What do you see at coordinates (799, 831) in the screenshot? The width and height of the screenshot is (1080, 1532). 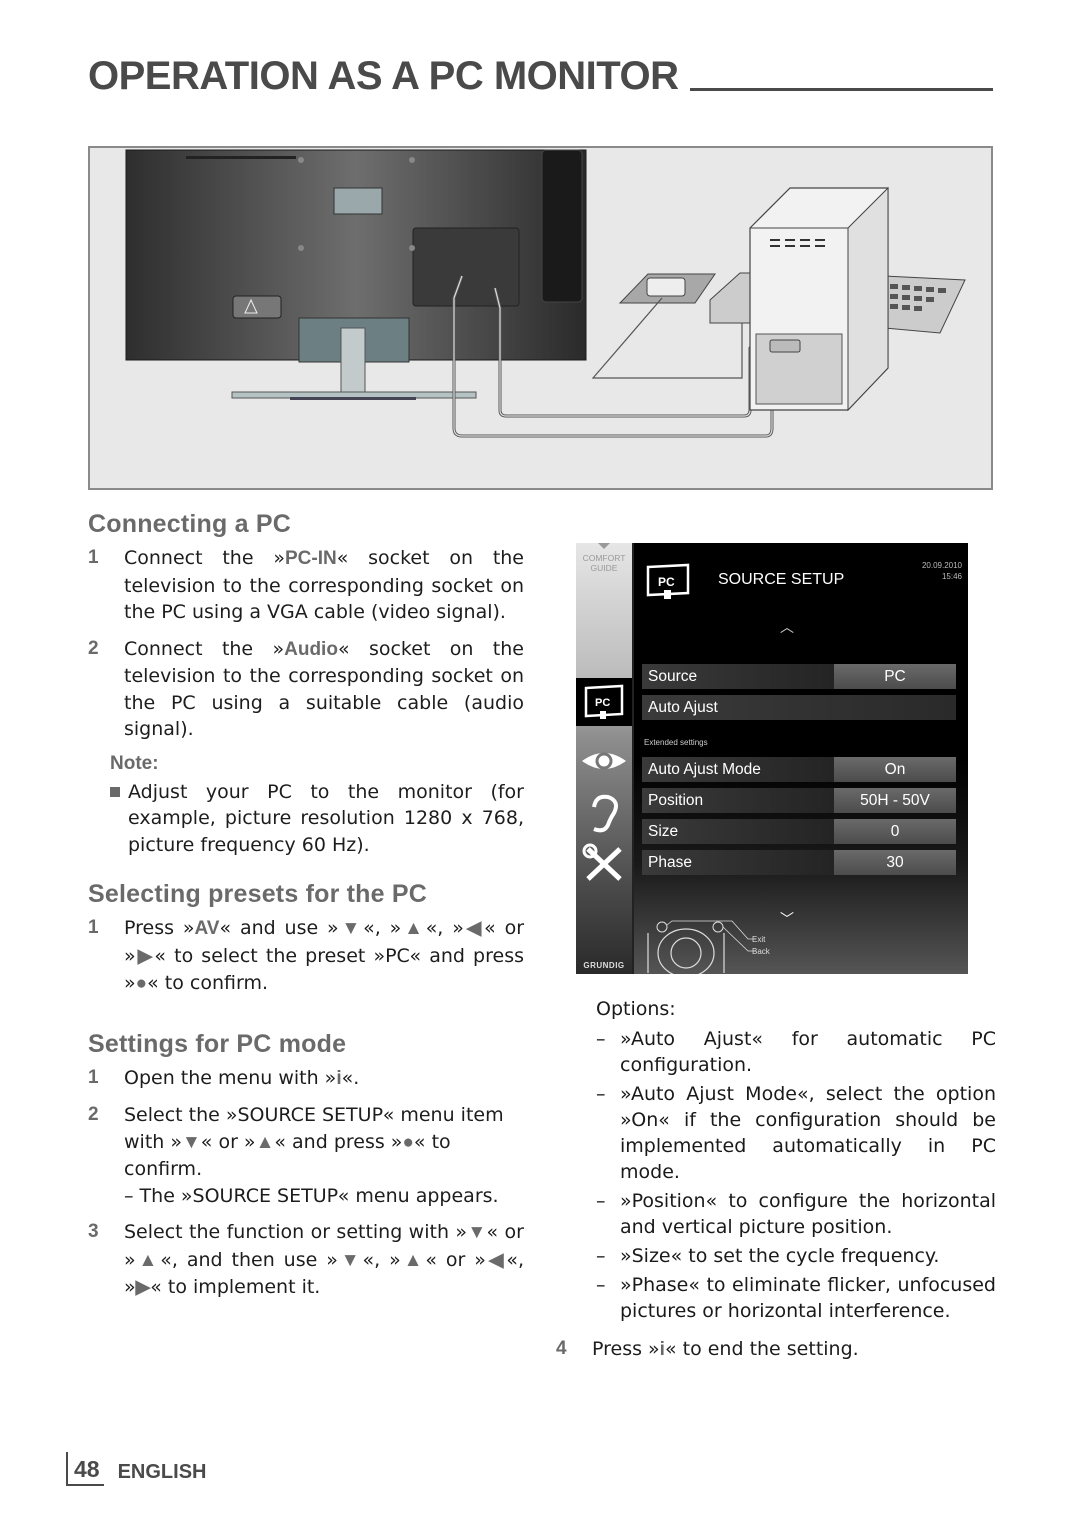 I see `menu-row-size: Size 0` at bounding box center [799, 831].